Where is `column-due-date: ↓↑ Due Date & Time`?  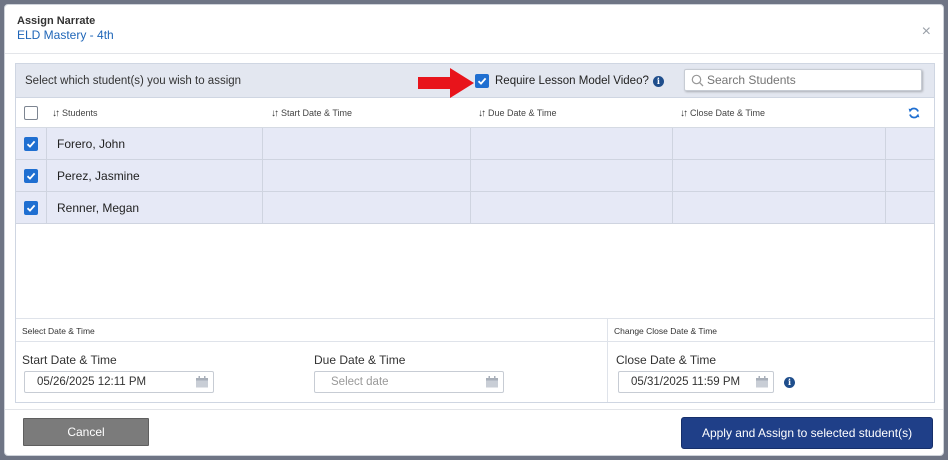
column-due-date: ↓↑ Due Date & Time is located at coordinates (517, 113).